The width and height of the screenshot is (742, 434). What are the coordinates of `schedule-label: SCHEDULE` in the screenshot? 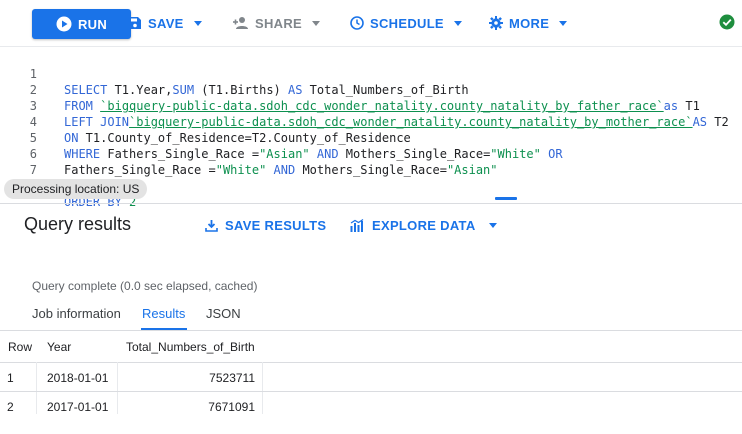 It's located at (407, 23).